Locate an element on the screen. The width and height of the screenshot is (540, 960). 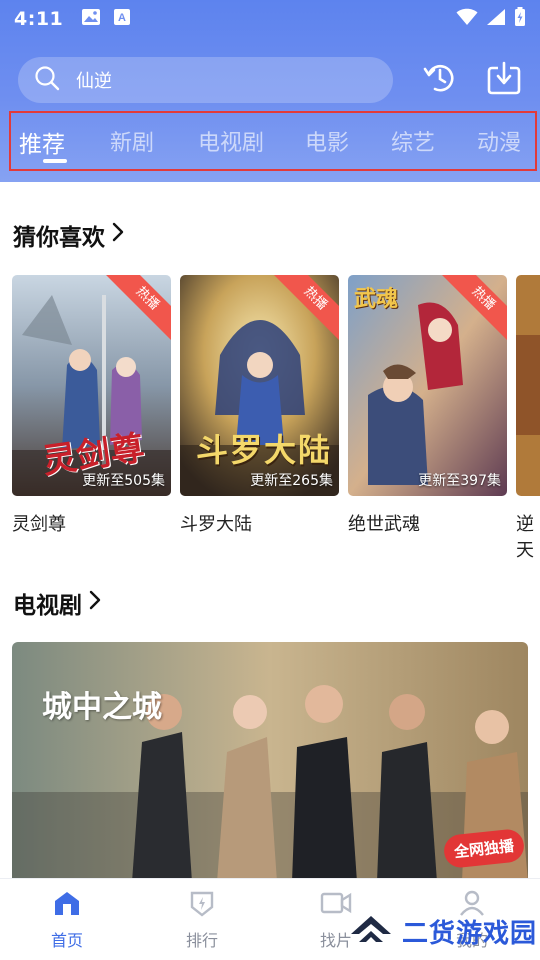
status-bar: 4:11 A is located at coordinates (270, 19).